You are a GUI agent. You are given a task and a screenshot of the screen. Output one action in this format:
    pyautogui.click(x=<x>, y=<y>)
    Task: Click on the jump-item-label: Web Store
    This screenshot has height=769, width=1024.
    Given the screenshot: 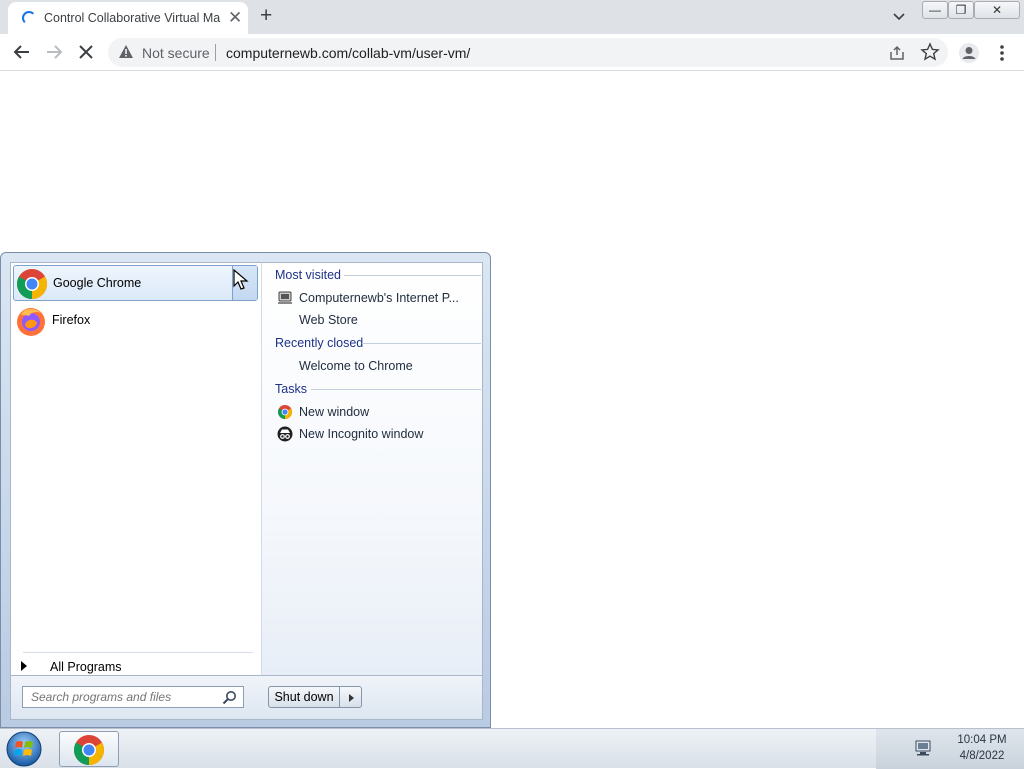 What is the action you would take?
    pyautogui.click(x=328, y=320)
    